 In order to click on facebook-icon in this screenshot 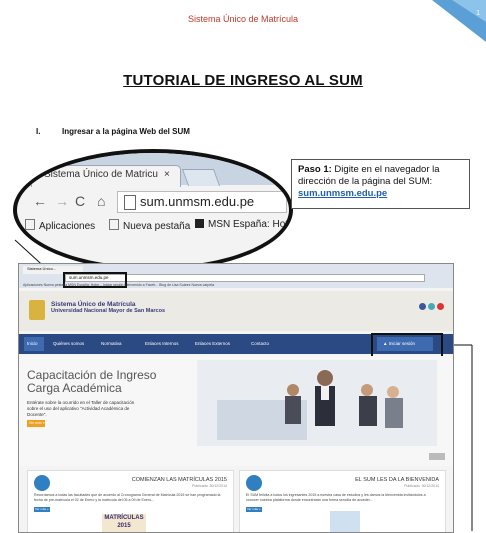, I will do `click(422, 306)`.